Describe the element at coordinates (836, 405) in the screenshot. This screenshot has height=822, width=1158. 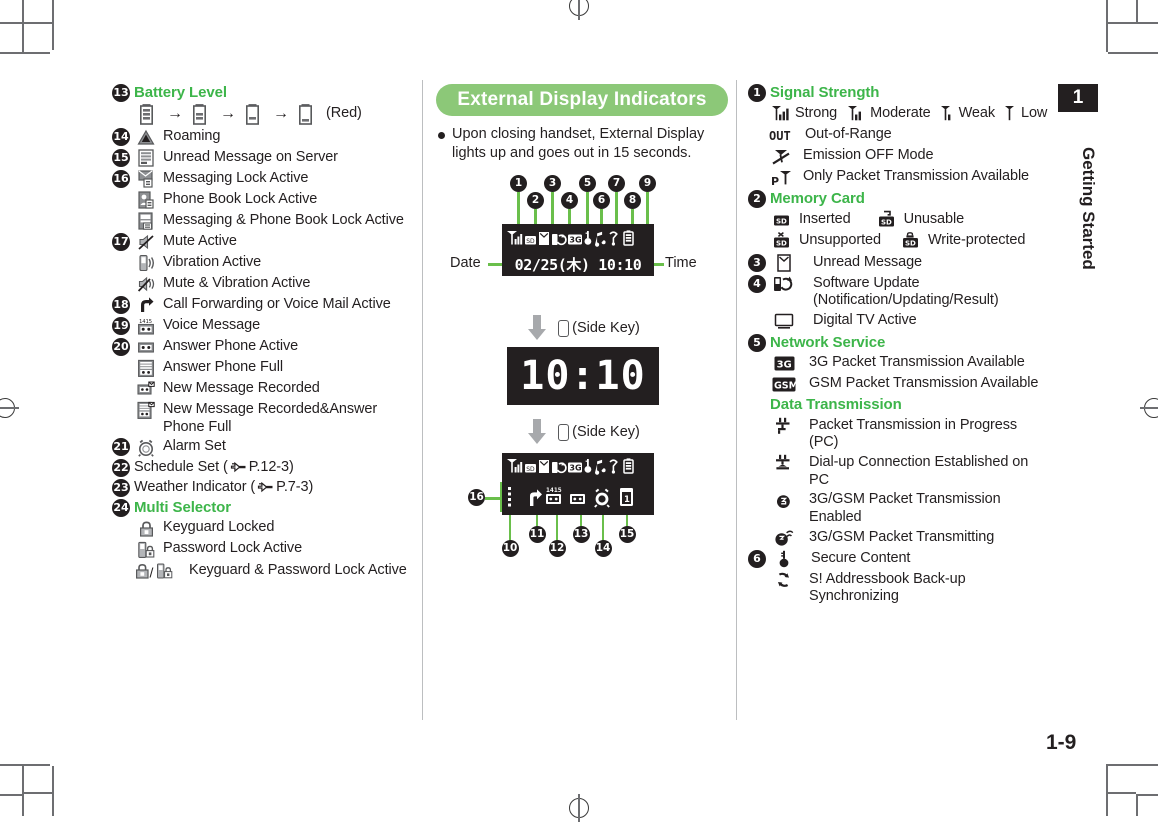
I see `sub-section-heading: Data Transmission` at that location.